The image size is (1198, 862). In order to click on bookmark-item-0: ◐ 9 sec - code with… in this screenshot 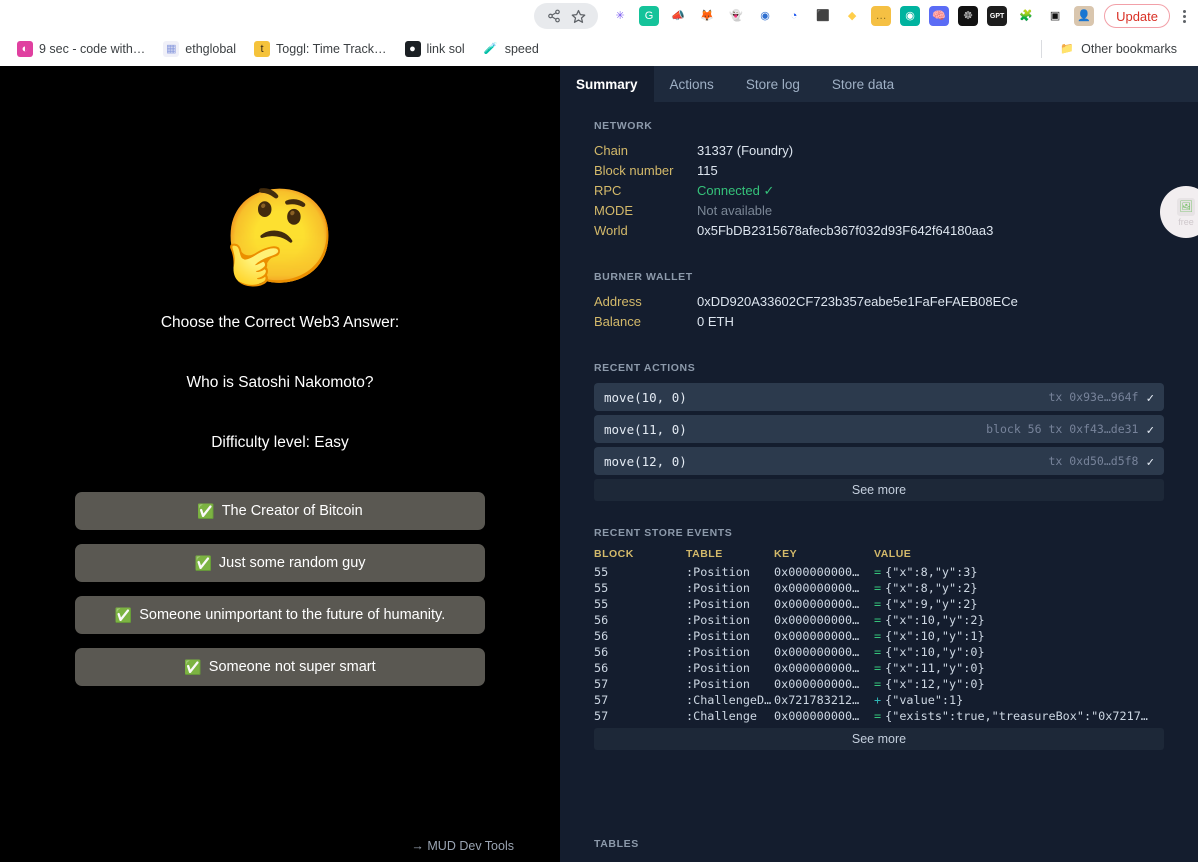, I will do `click(81, 49)`.